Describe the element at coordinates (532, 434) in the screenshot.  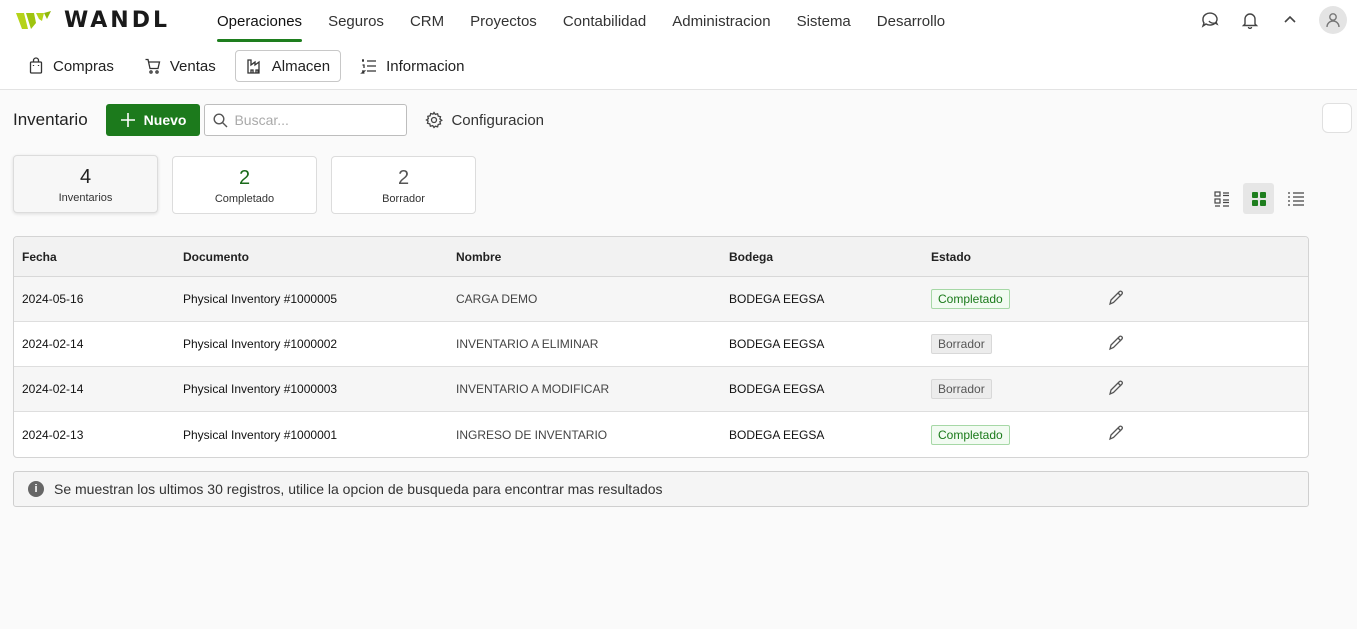
I see `cell-nombre: INGRESO DE INVENTARIO` at that location.